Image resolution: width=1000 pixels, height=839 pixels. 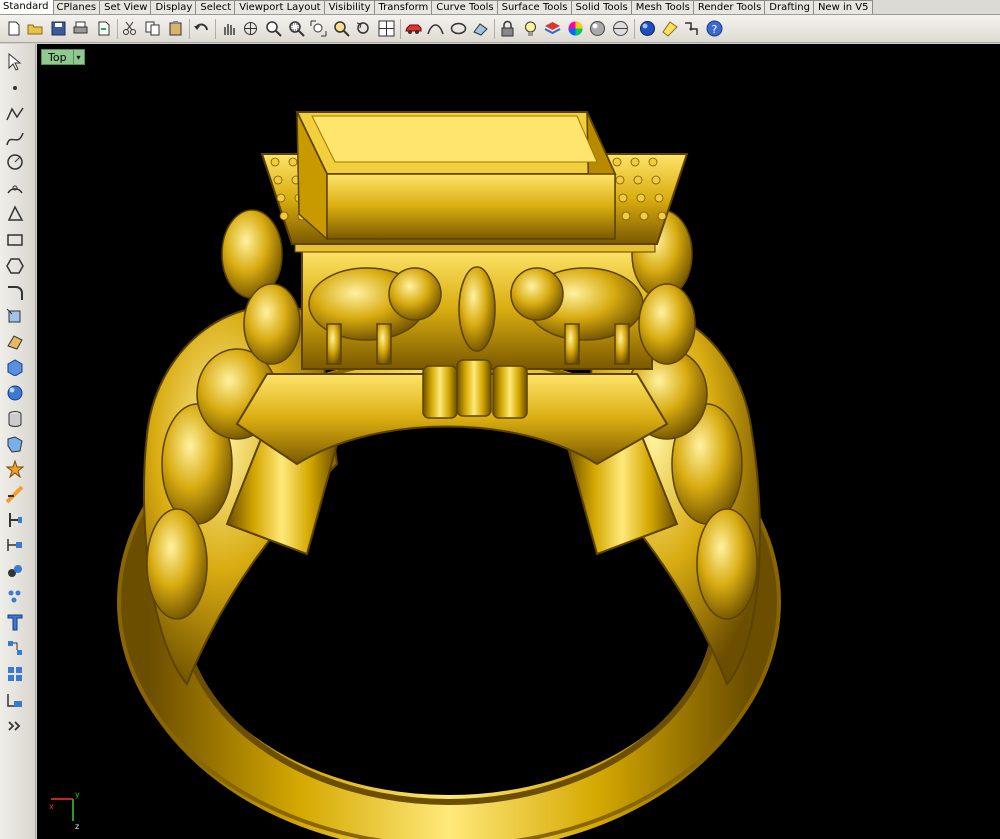 What do you see at coordinates (601, 7) in the screenshot?
I see `tab-solid-tools: Solid Tools` at bounding box center [601, 7].